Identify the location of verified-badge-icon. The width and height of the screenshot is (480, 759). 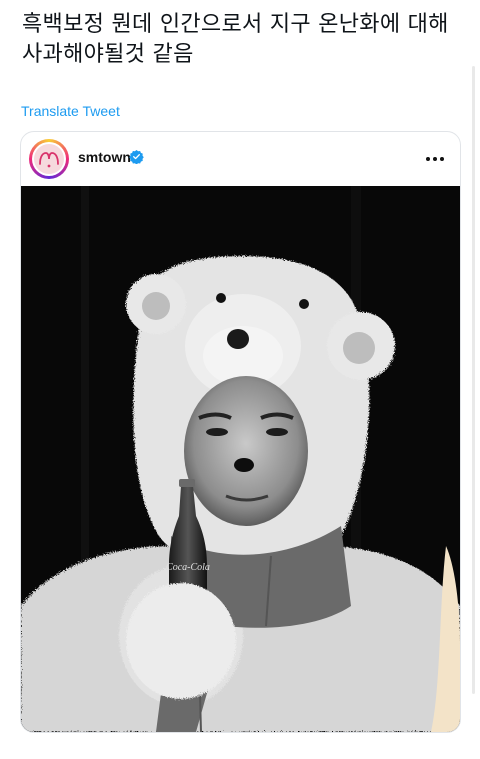
(136, 156).